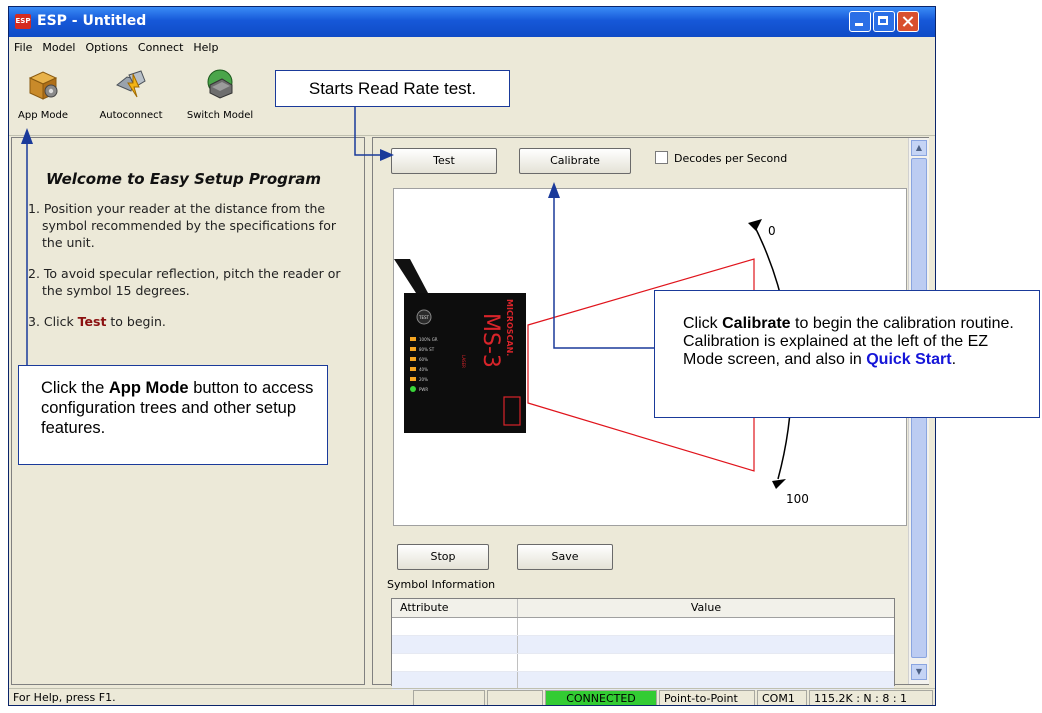  I want to click on scale-top-label: 0, so click(772, 231).